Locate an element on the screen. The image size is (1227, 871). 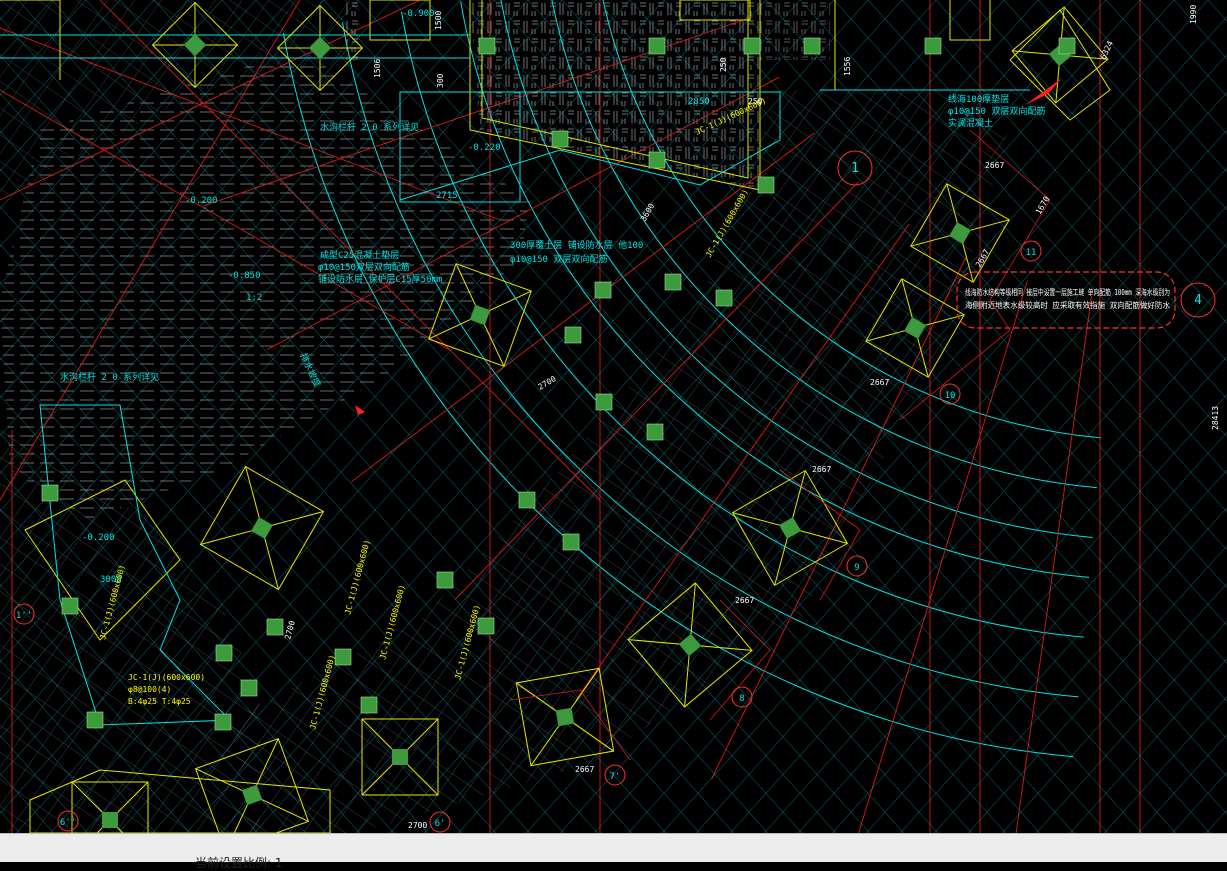
note-text: 实澜混凝土 is located at coordinates (970, 123).